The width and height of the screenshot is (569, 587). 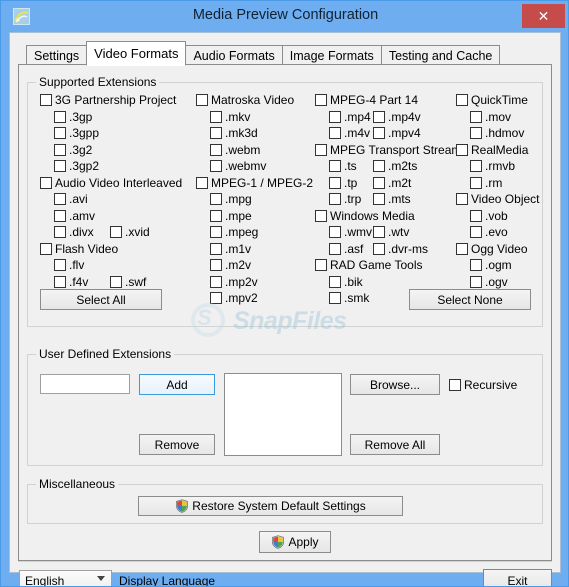 I want to click on exit-button: Exit, so click(x=517, y=577).